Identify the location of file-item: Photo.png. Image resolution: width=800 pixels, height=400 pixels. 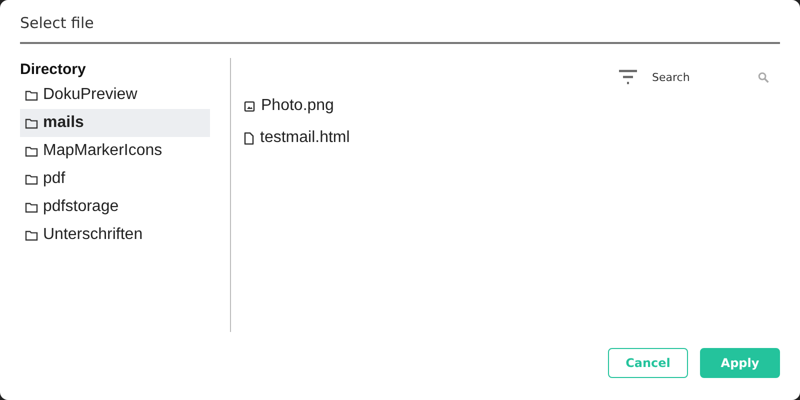
(512, 106).